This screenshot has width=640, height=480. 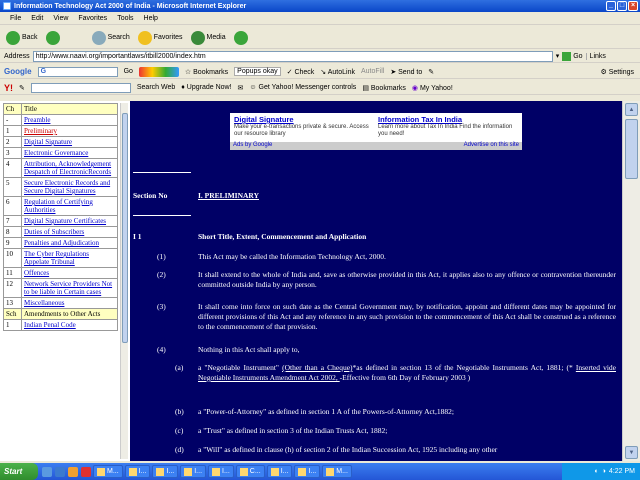 I want to click on my-yahoo-button: ◉ My Yahoo!, so click(x=432, y=88).